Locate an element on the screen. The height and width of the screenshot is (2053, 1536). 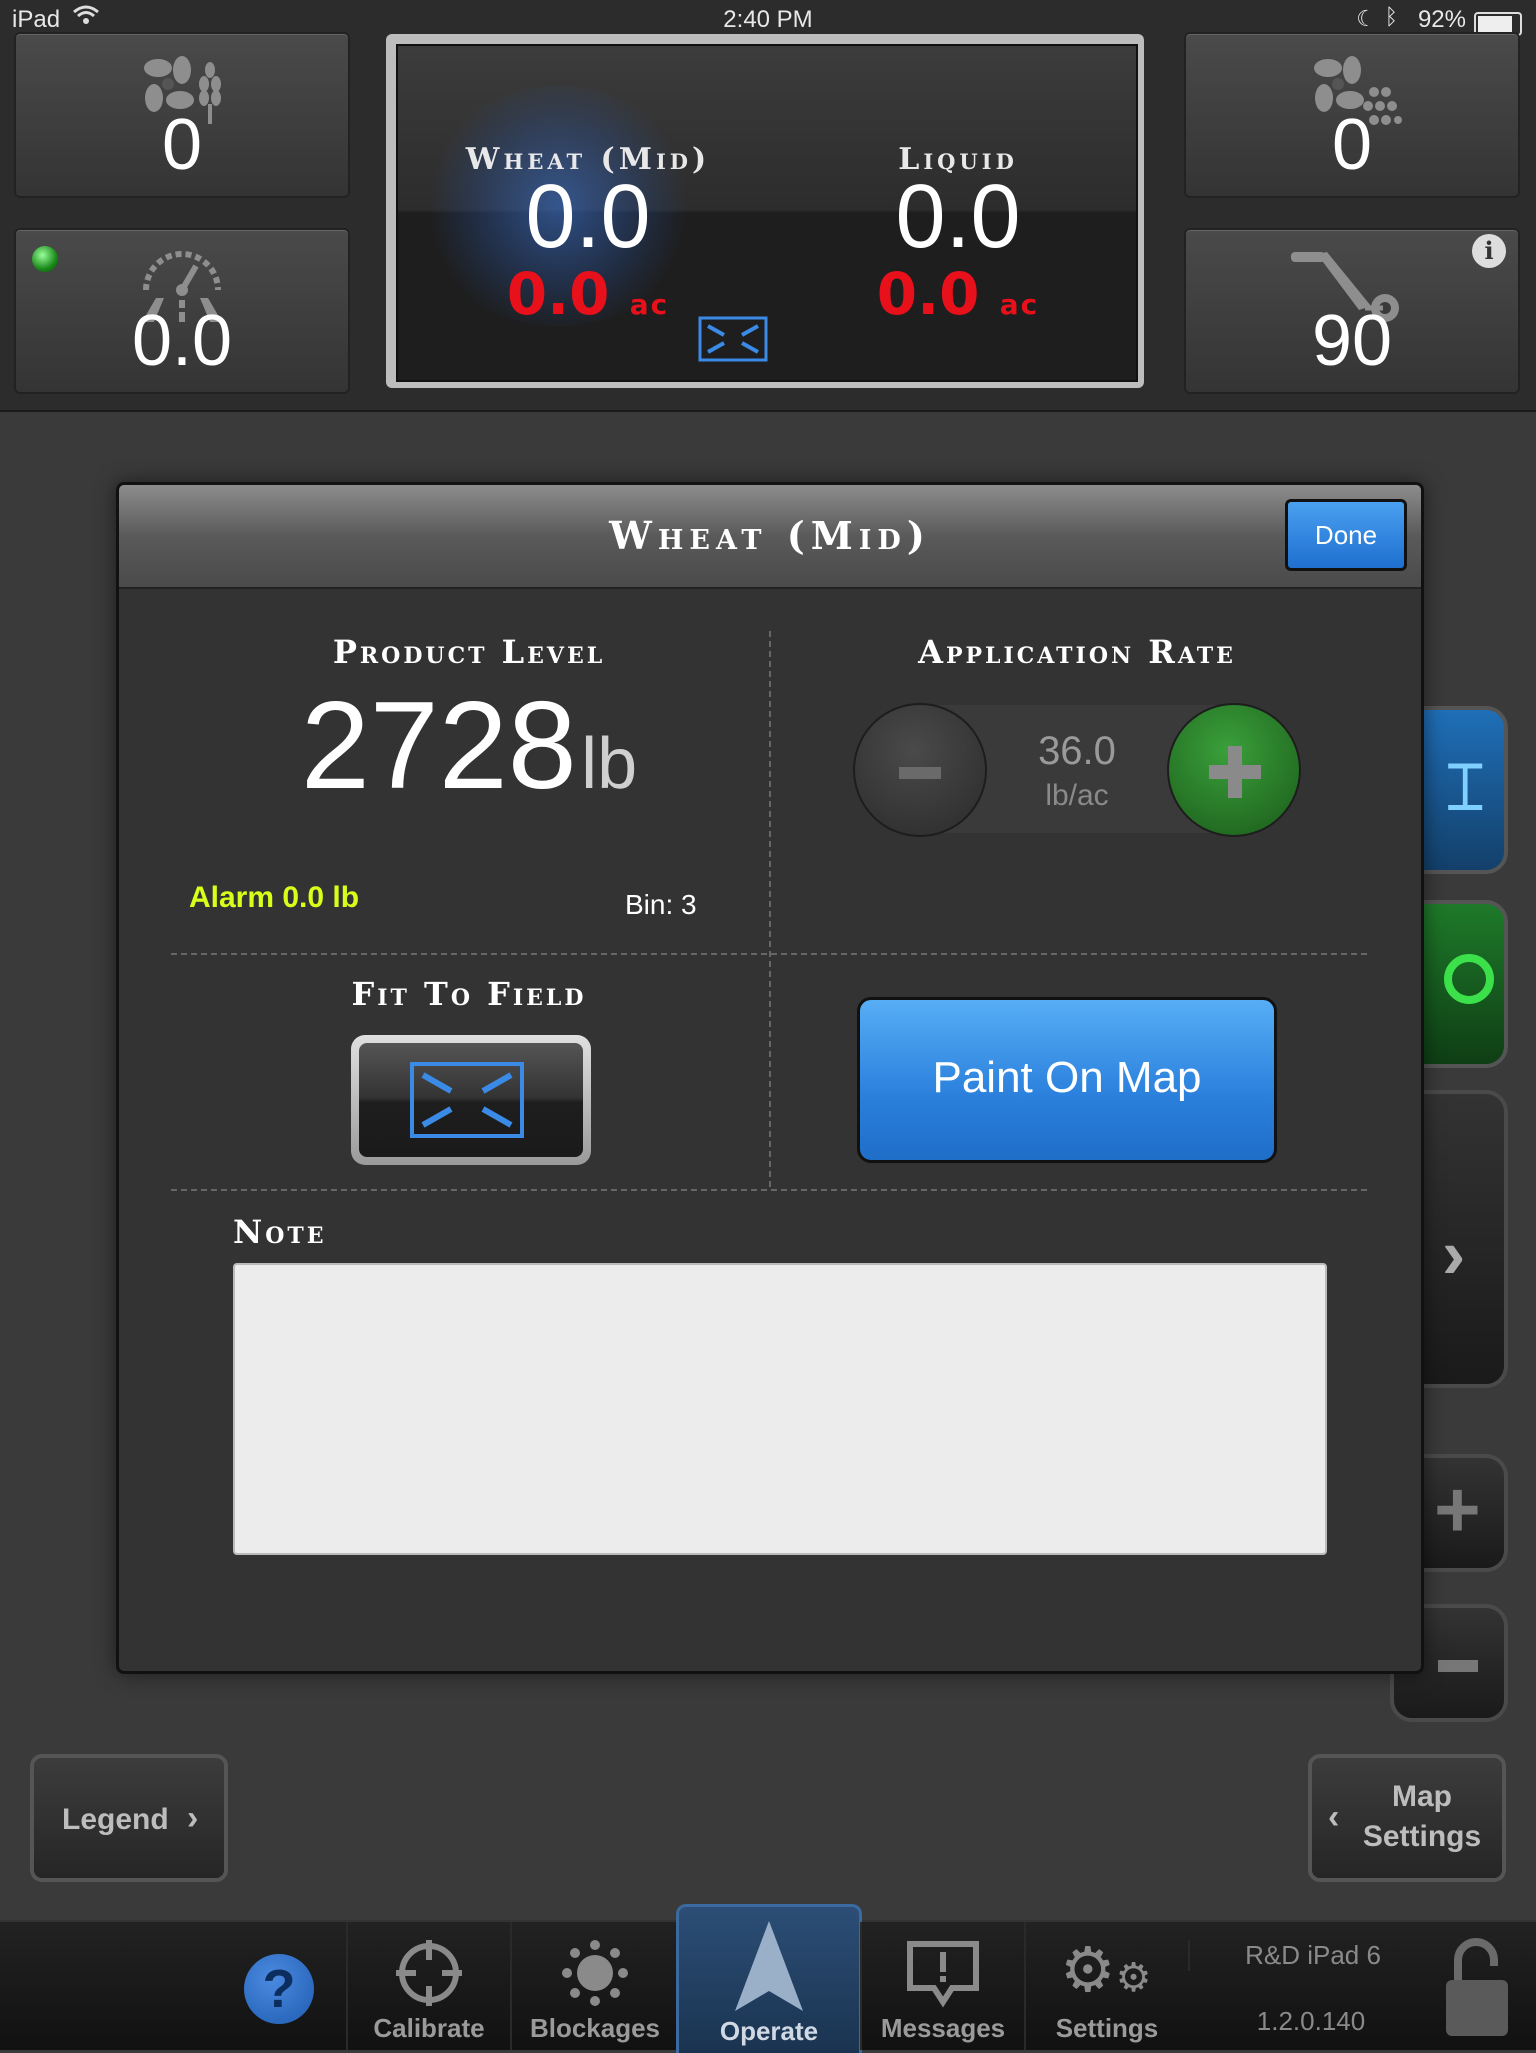
fertilizer-fan-tile: 0 is located at coordinates (1352, 115).